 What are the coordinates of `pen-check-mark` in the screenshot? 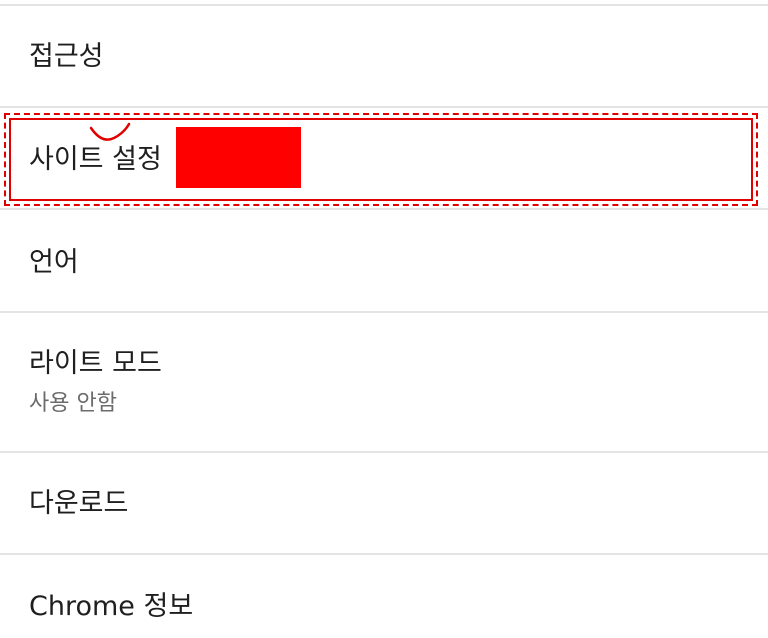 It's located at (110, 131).